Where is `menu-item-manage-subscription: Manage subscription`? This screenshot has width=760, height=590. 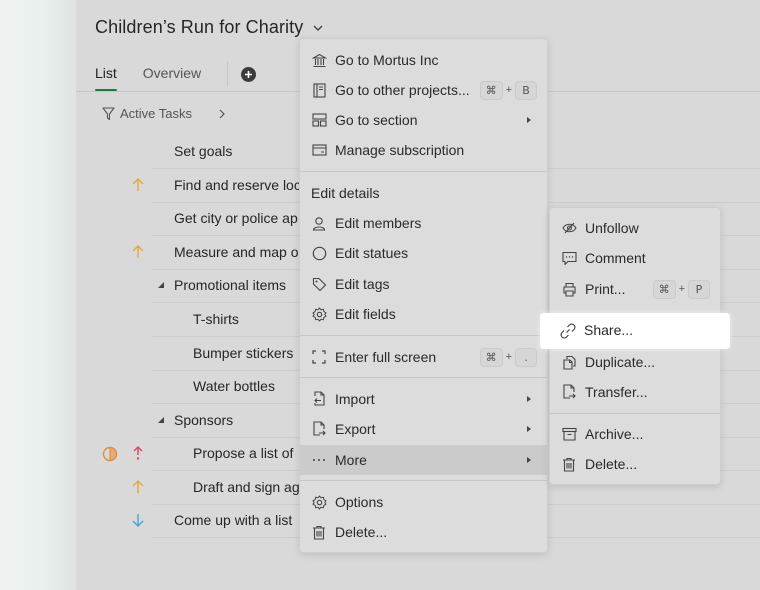
menu-item-manage-subscription: Manage subscription is located at coordinates (423, 150).